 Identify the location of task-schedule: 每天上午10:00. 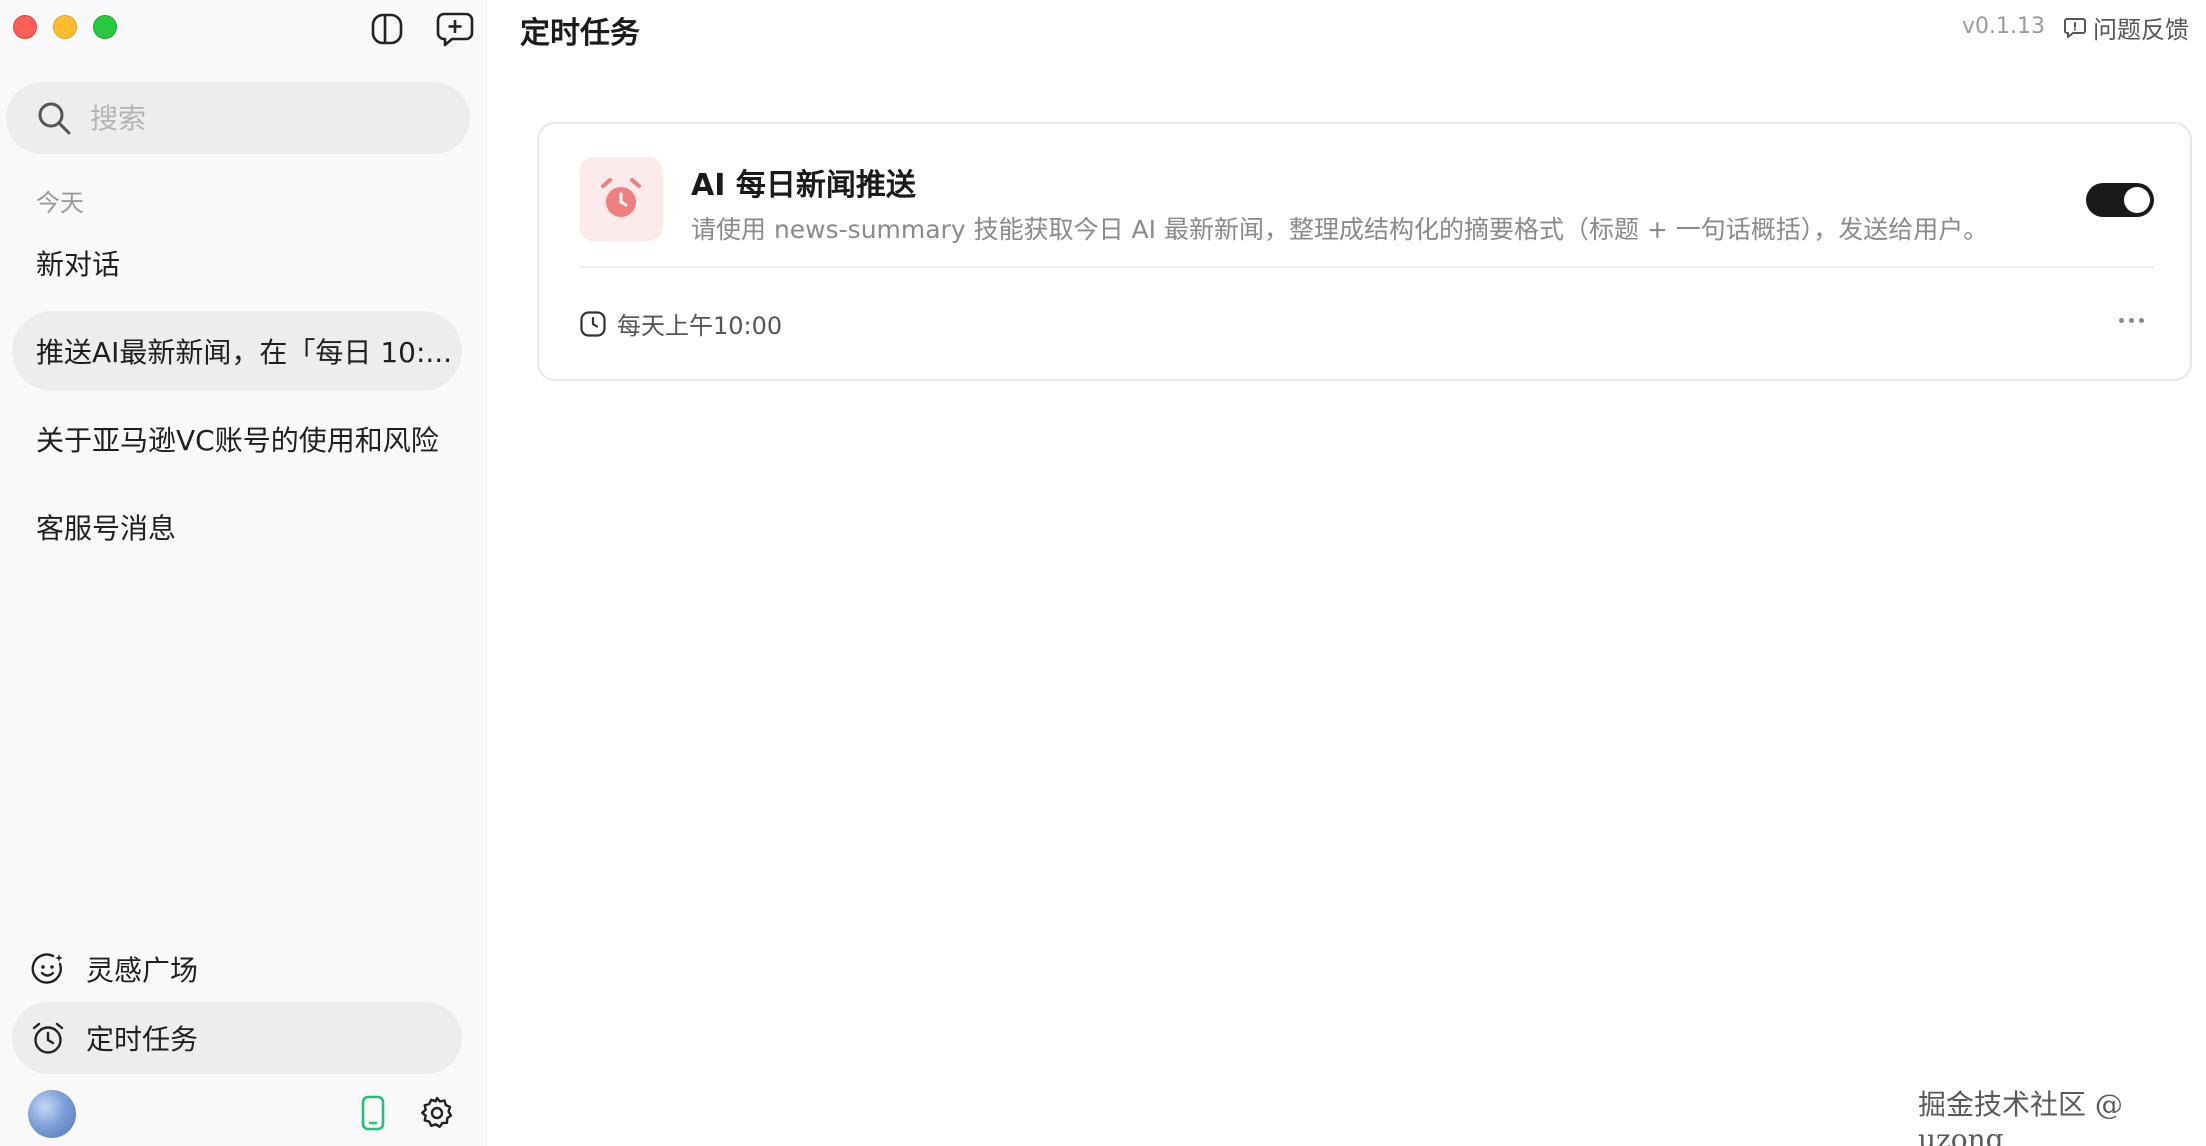
(680, 323).